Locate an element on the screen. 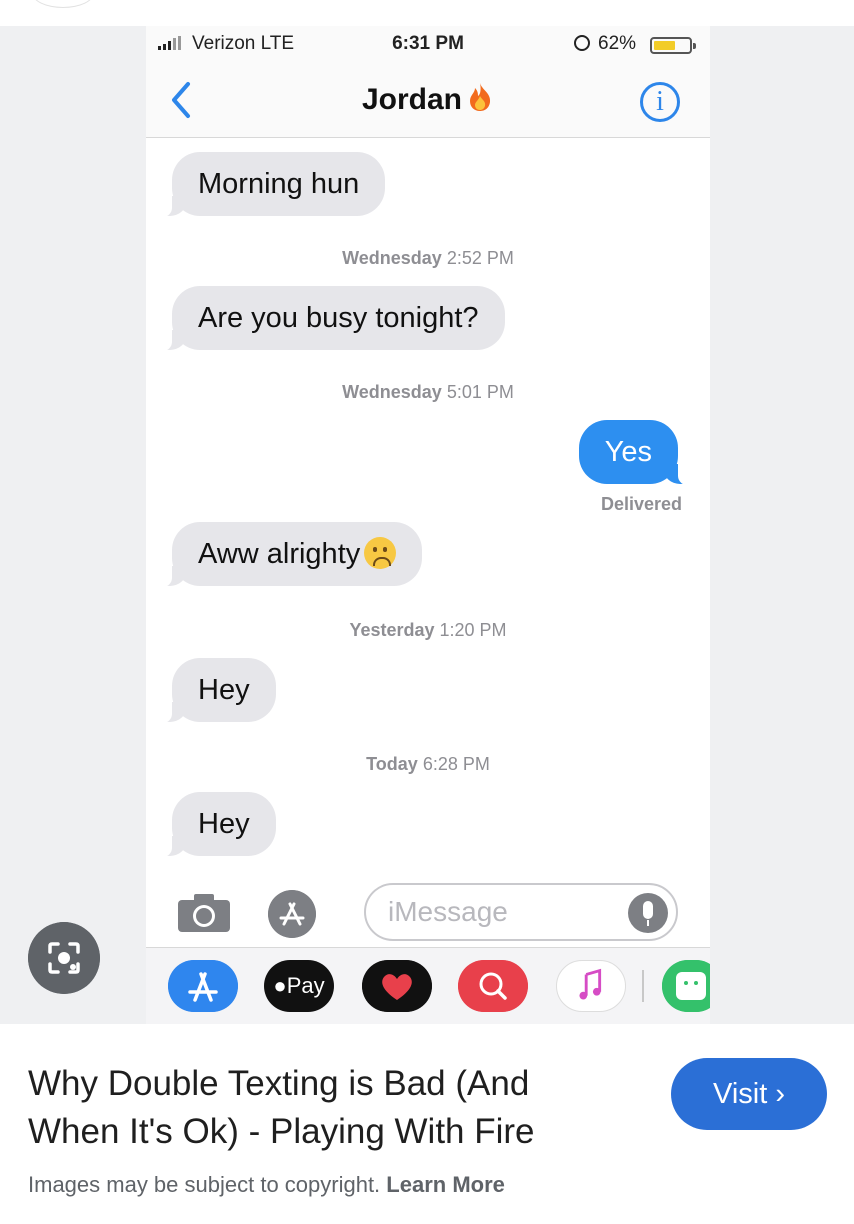 This screenshot has width=854, height=1224. camera-icon is located at coordinates (204, 913).